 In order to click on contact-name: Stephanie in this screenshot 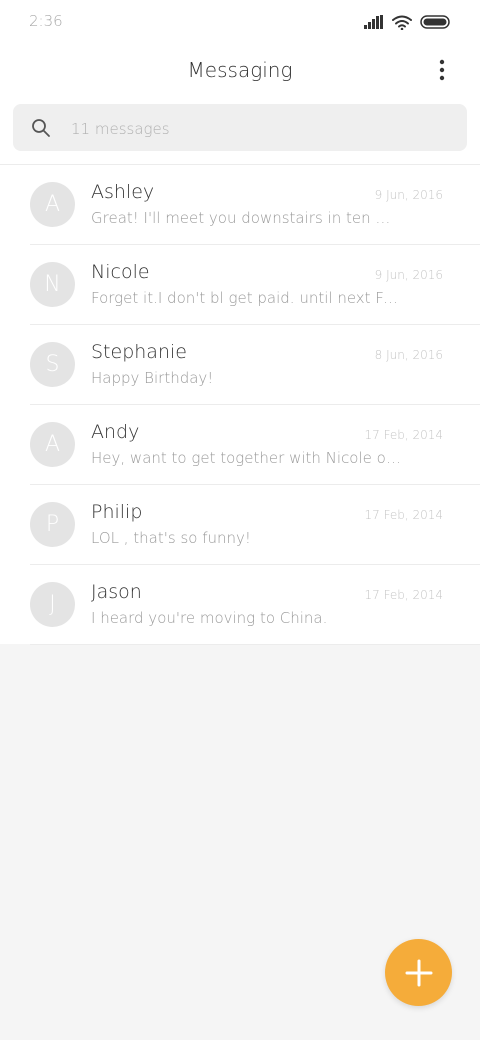, I will do `click(139, 352)`.